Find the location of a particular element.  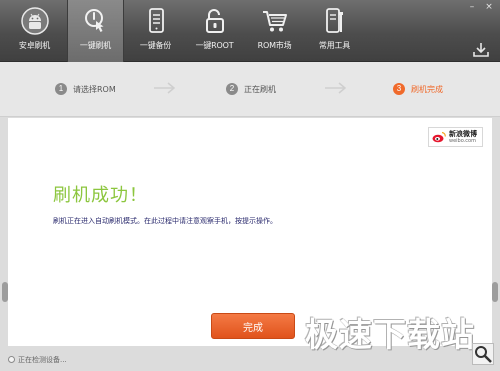

nav-item-one-click-root: 一键ROOT is located at coordinates (214, 31).